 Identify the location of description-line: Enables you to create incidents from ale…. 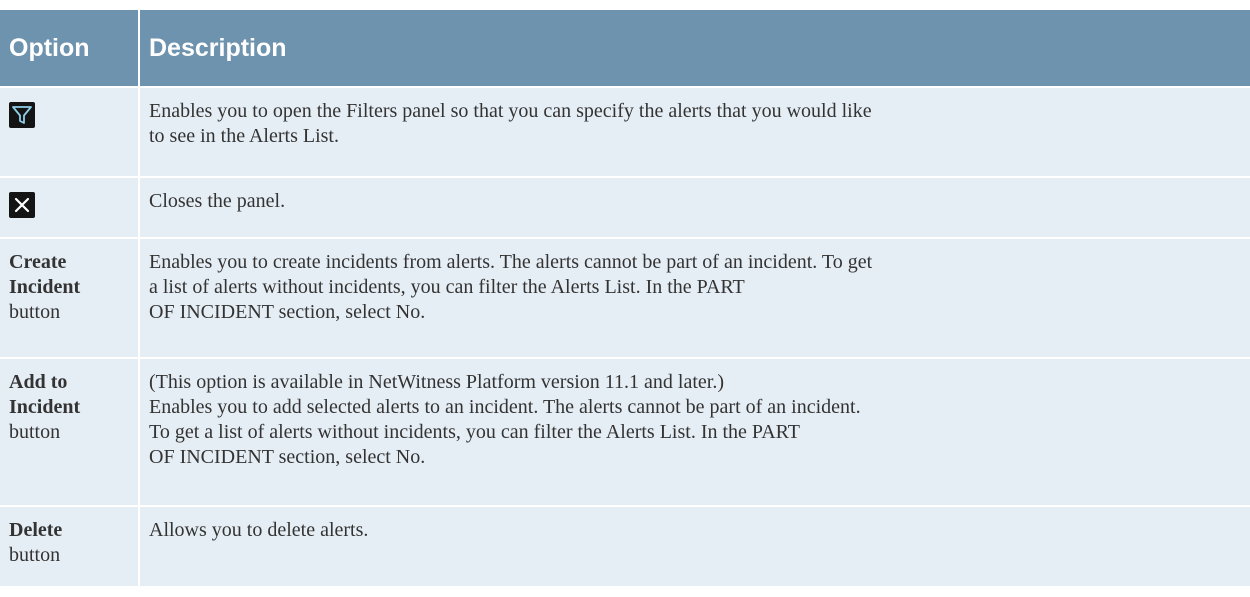
(511, 262).